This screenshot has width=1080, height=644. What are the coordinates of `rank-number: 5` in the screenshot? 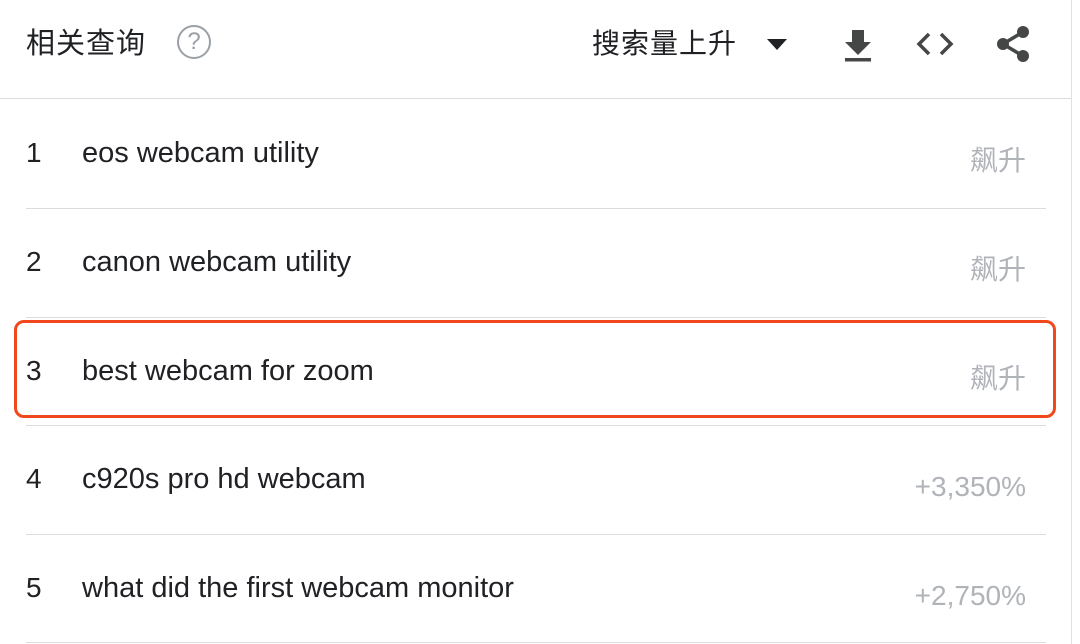 It's located at (34, 587).